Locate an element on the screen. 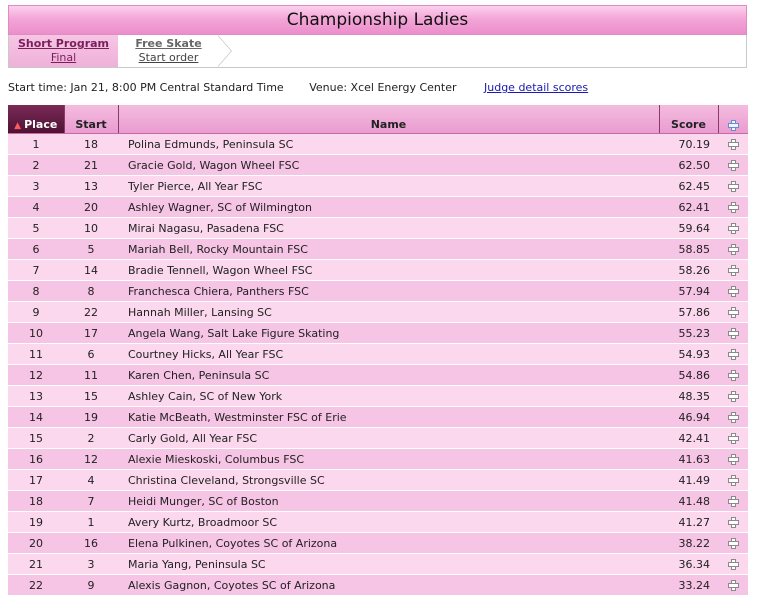 This screenshot has width=759, height=596. row-place: 20 is located at coordinates (36, 543).